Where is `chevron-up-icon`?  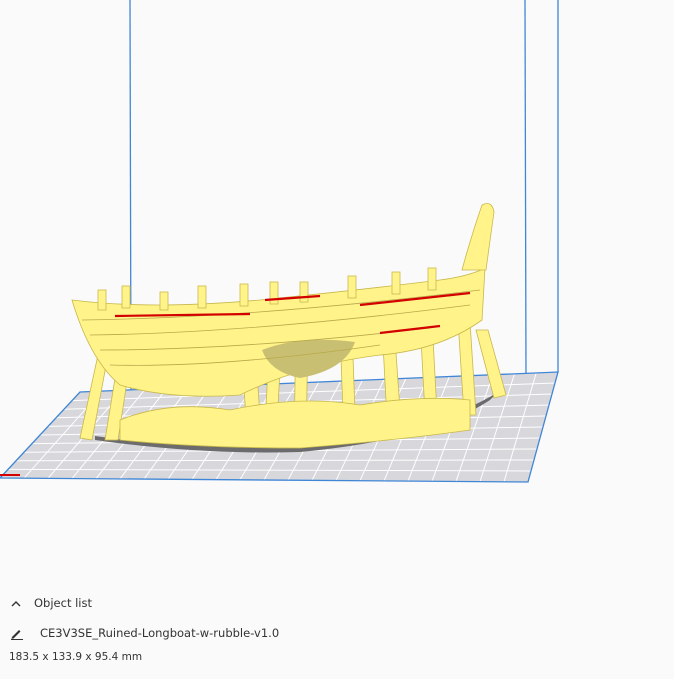 chevron-up-icon is located at coordinates (16, 603).